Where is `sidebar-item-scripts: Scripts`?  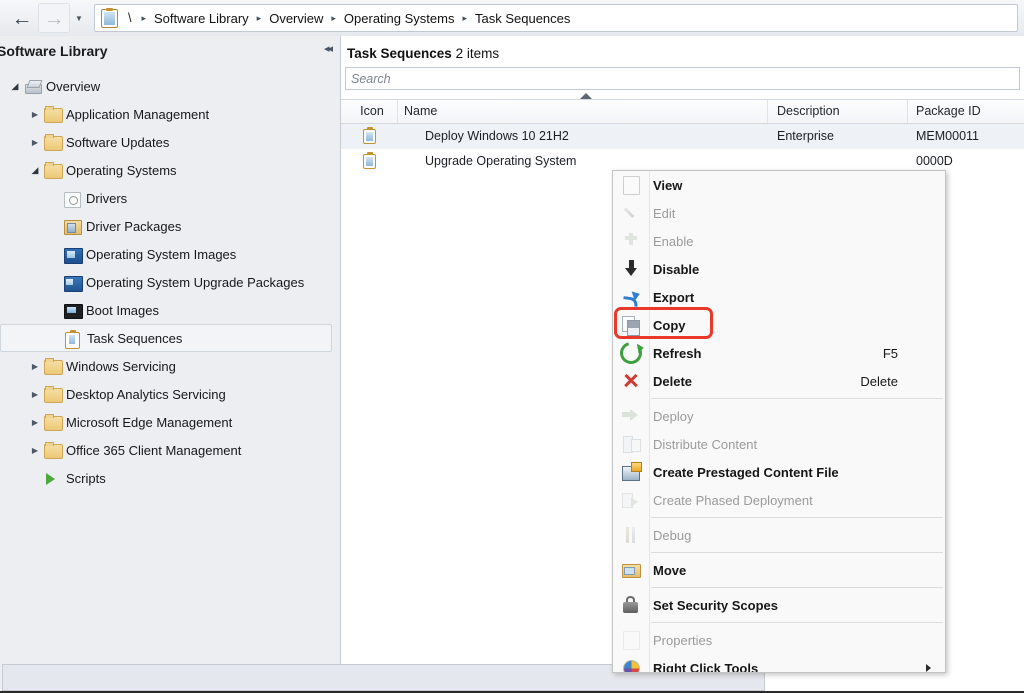
sidebar-item-scripts: Scripts is located at coordinates (170, 478).